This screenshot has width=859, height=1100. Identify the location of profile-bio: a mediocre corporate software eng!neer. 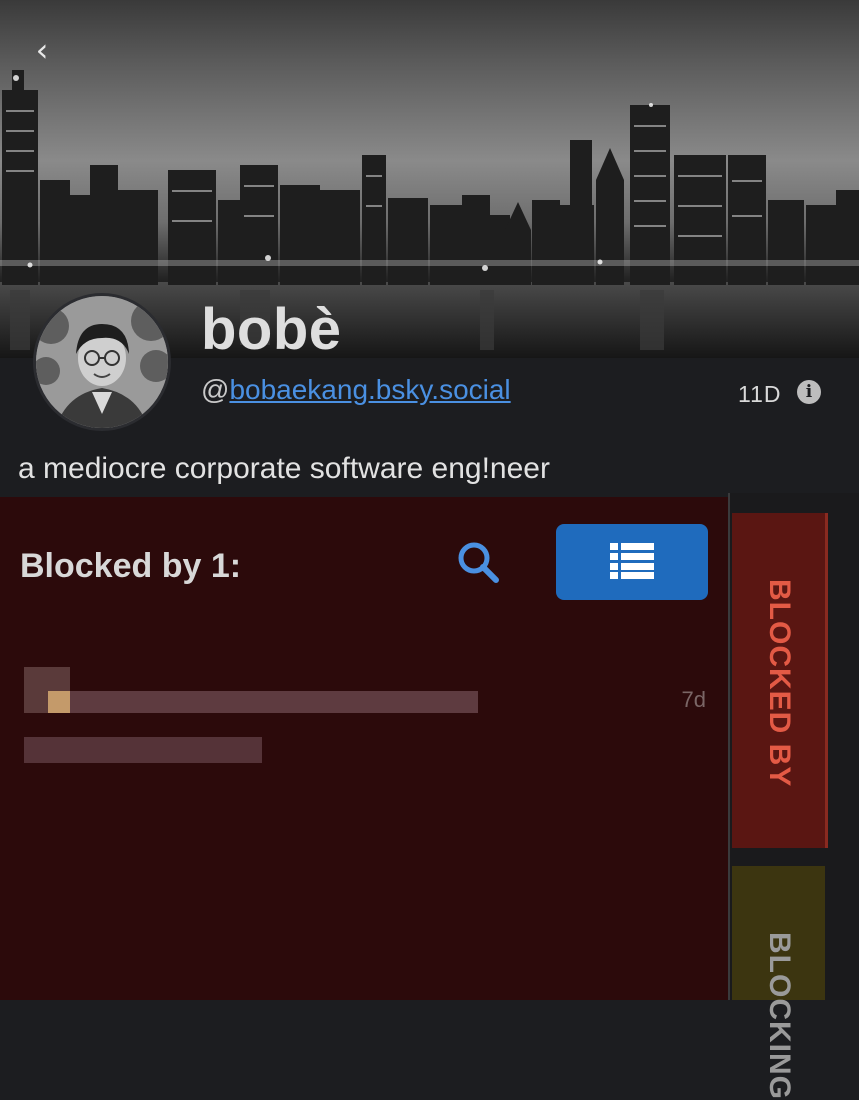
(284, 468).